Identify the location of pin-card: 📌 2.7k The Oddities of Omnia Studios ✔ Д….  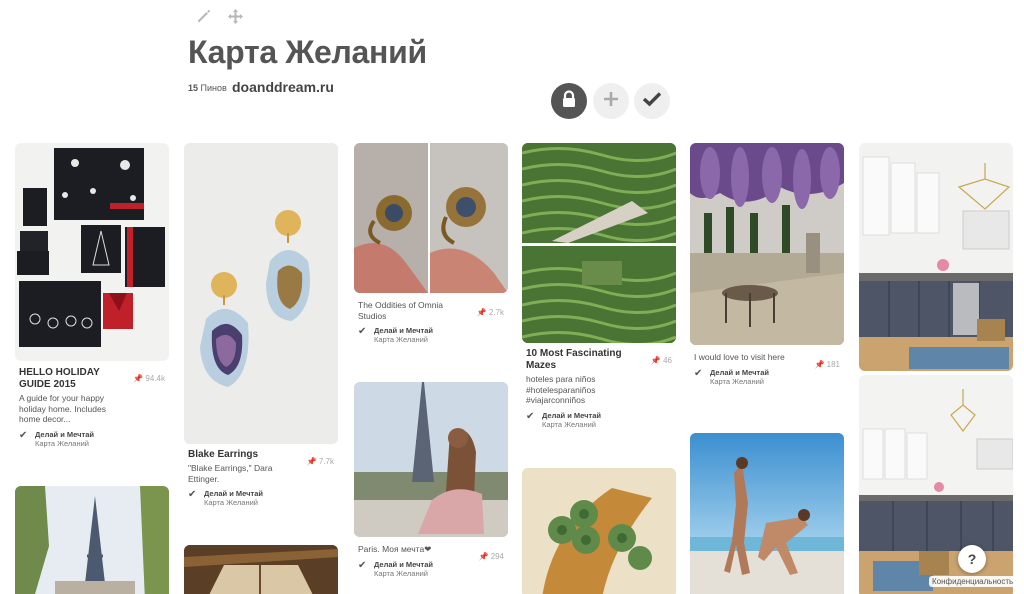
(431, 243).